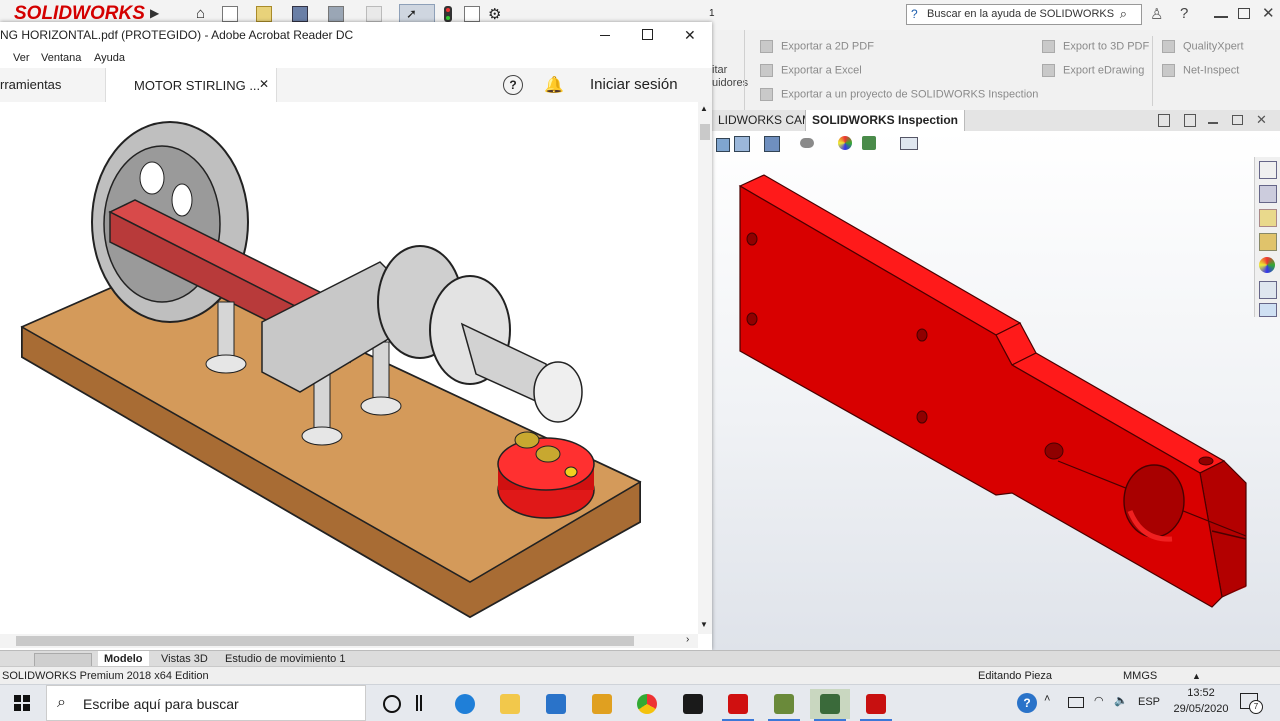 The width and height of the screenshot is (1280, 721). I want to click on volume-icon: 🔈, so click(1121, 700).